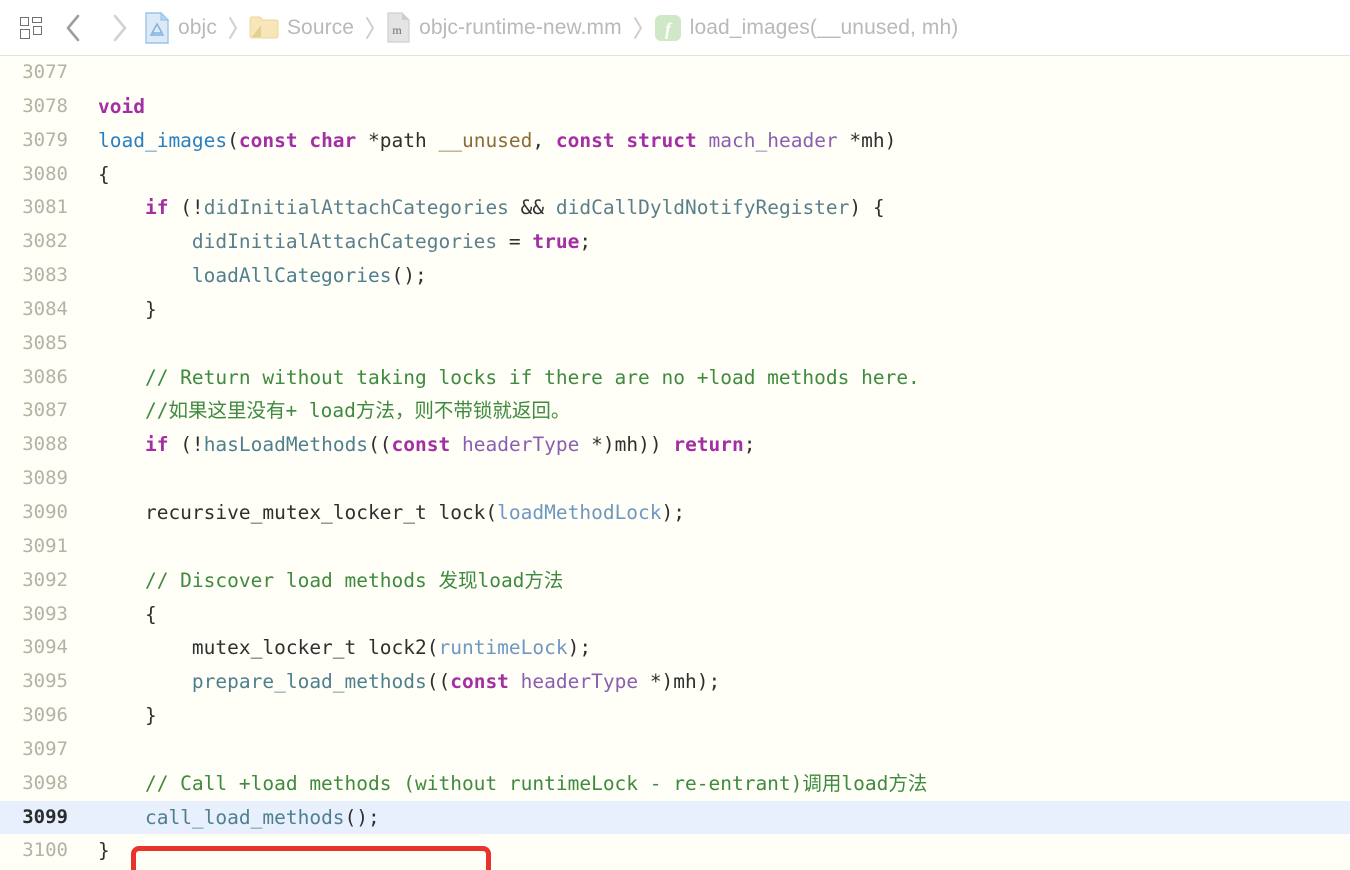  I want to click on line-source: mutex_locker_t lock2(runtimeLock);, so click(345, 648).